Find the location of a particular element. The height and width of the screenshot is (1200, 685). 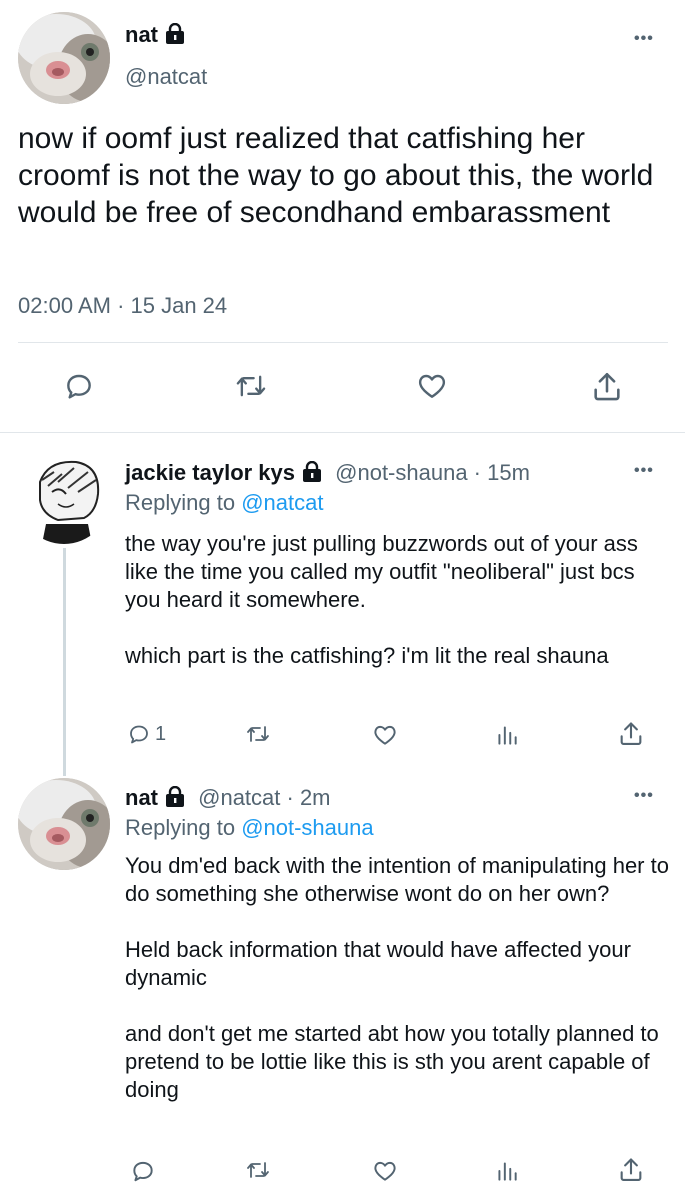

mention-link: @natcat is located at coordinates (282, 502).